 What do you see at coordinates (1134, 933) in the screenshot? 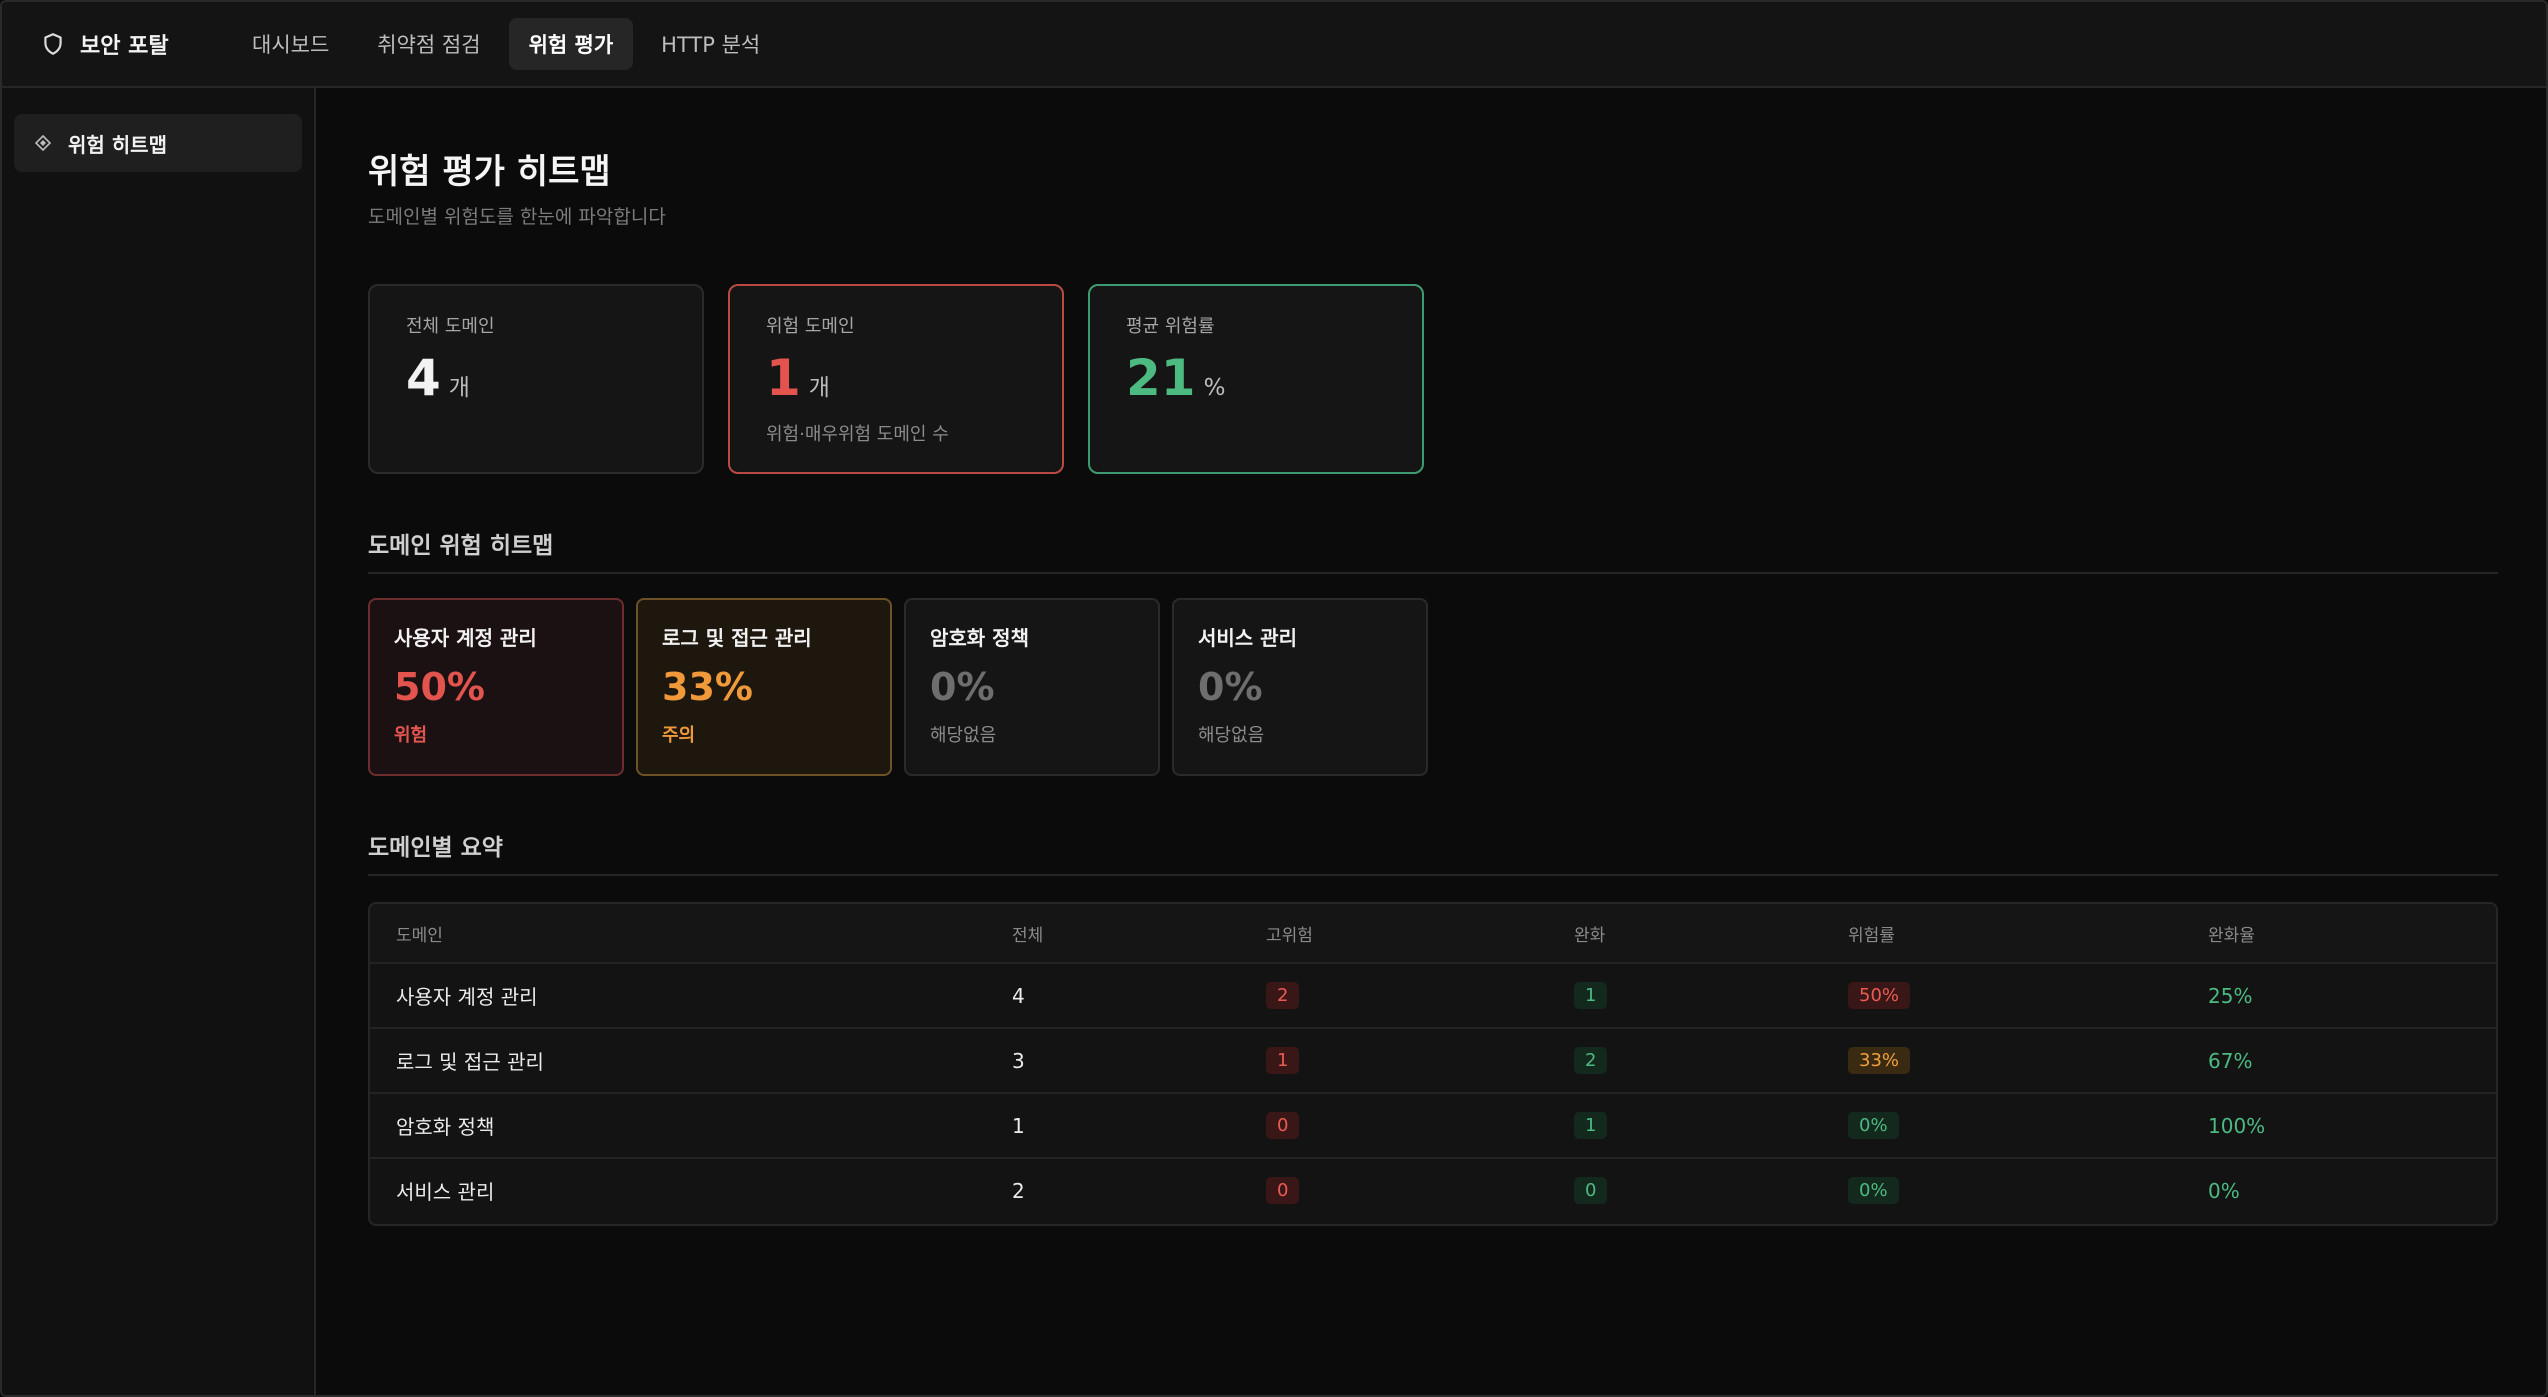
I see `column-header-total: 전체` at bounding box center [1134, 933].